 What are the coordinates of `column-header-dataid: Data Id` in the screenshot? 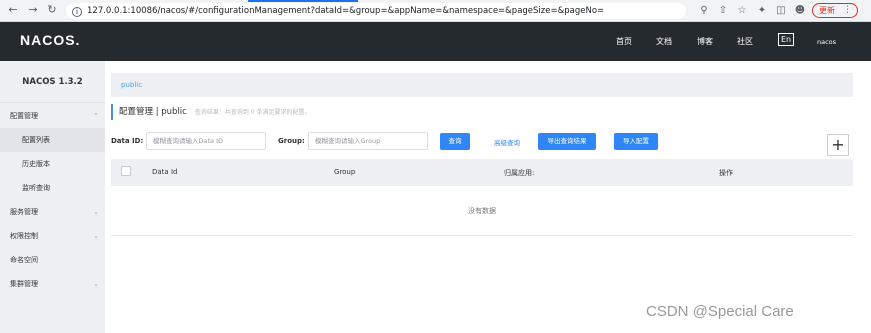 It's located at (165, 172).